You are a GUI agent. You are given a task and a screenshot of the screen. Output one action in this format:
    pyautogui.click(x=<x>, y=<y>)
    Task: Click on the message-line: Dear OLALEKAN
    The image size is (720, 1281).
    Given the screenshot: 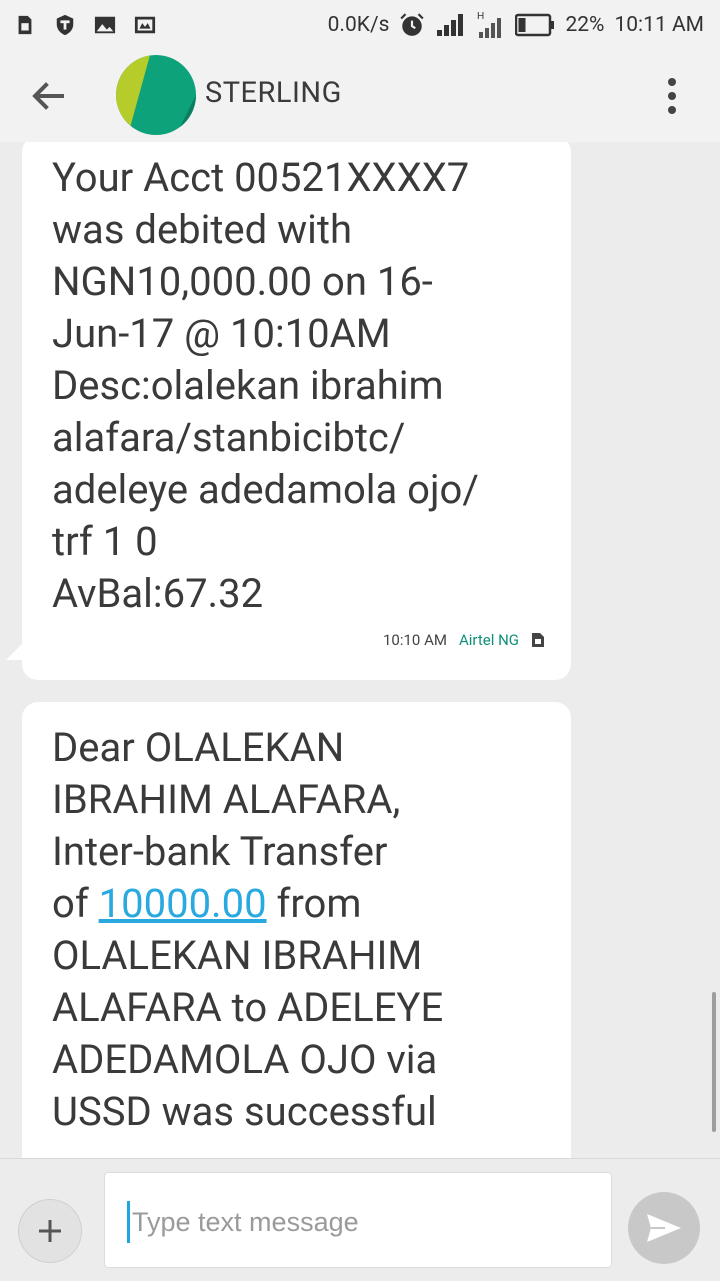 What is the action you would take?
    pyautogui.click(x=198, y=747)
    